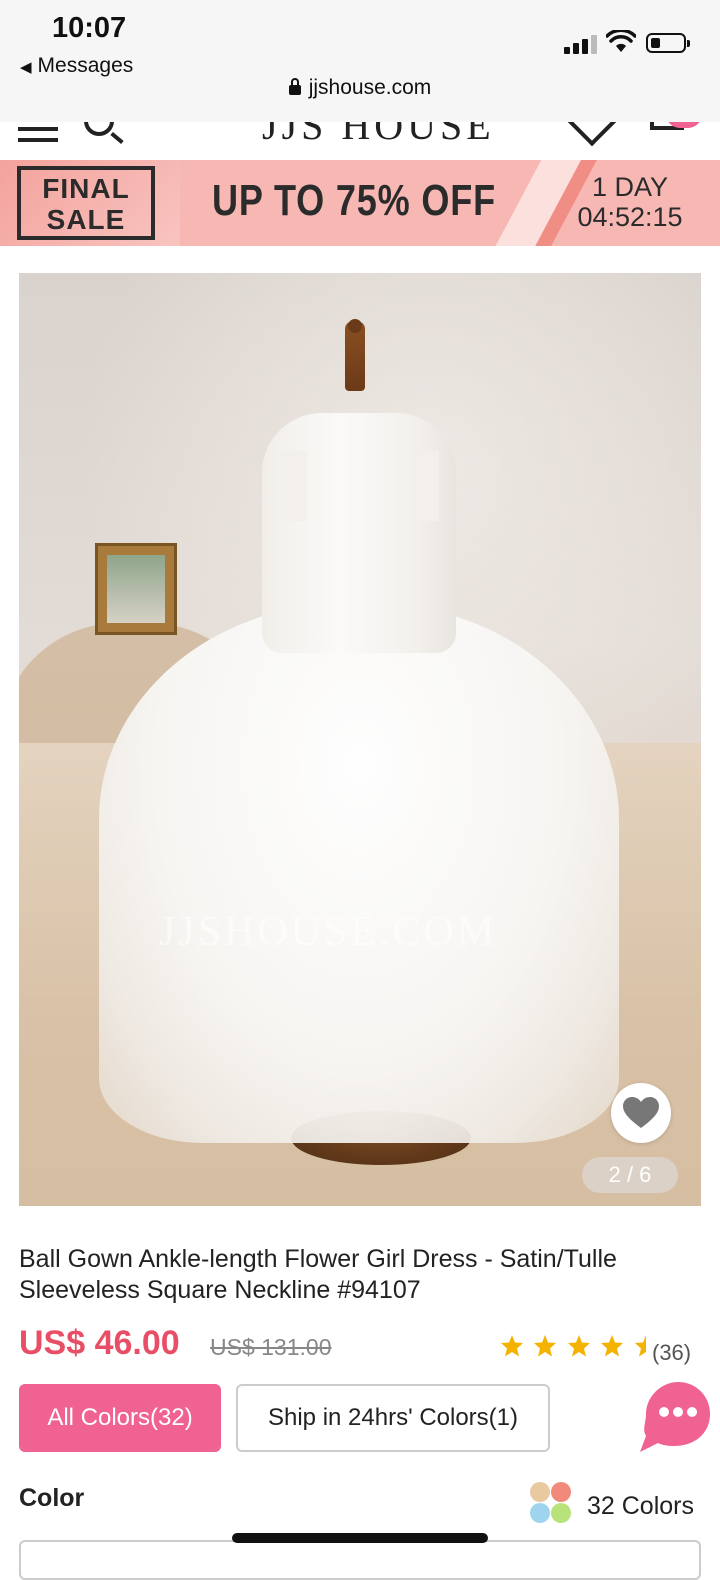  I want to click on stand-knob, so click(355, 326).